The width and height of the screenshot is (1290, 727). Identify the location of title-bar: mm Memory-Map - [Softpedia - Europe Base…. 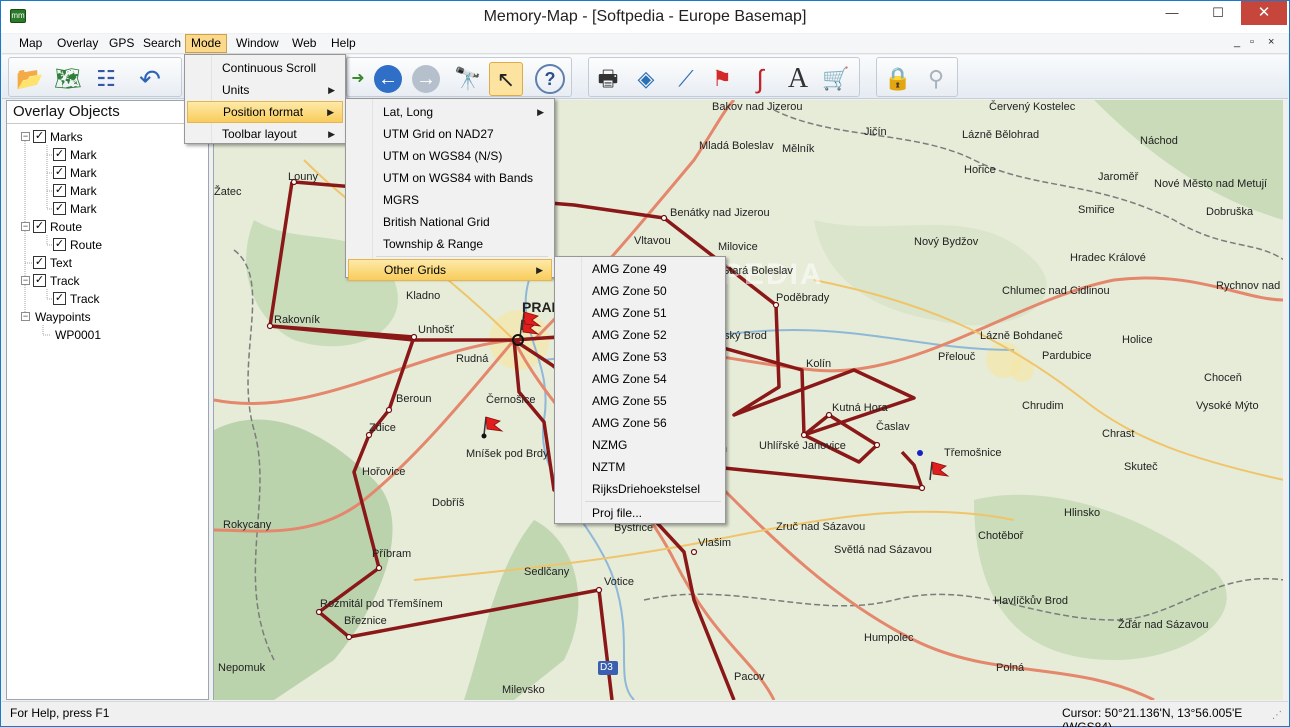
(645, 17).